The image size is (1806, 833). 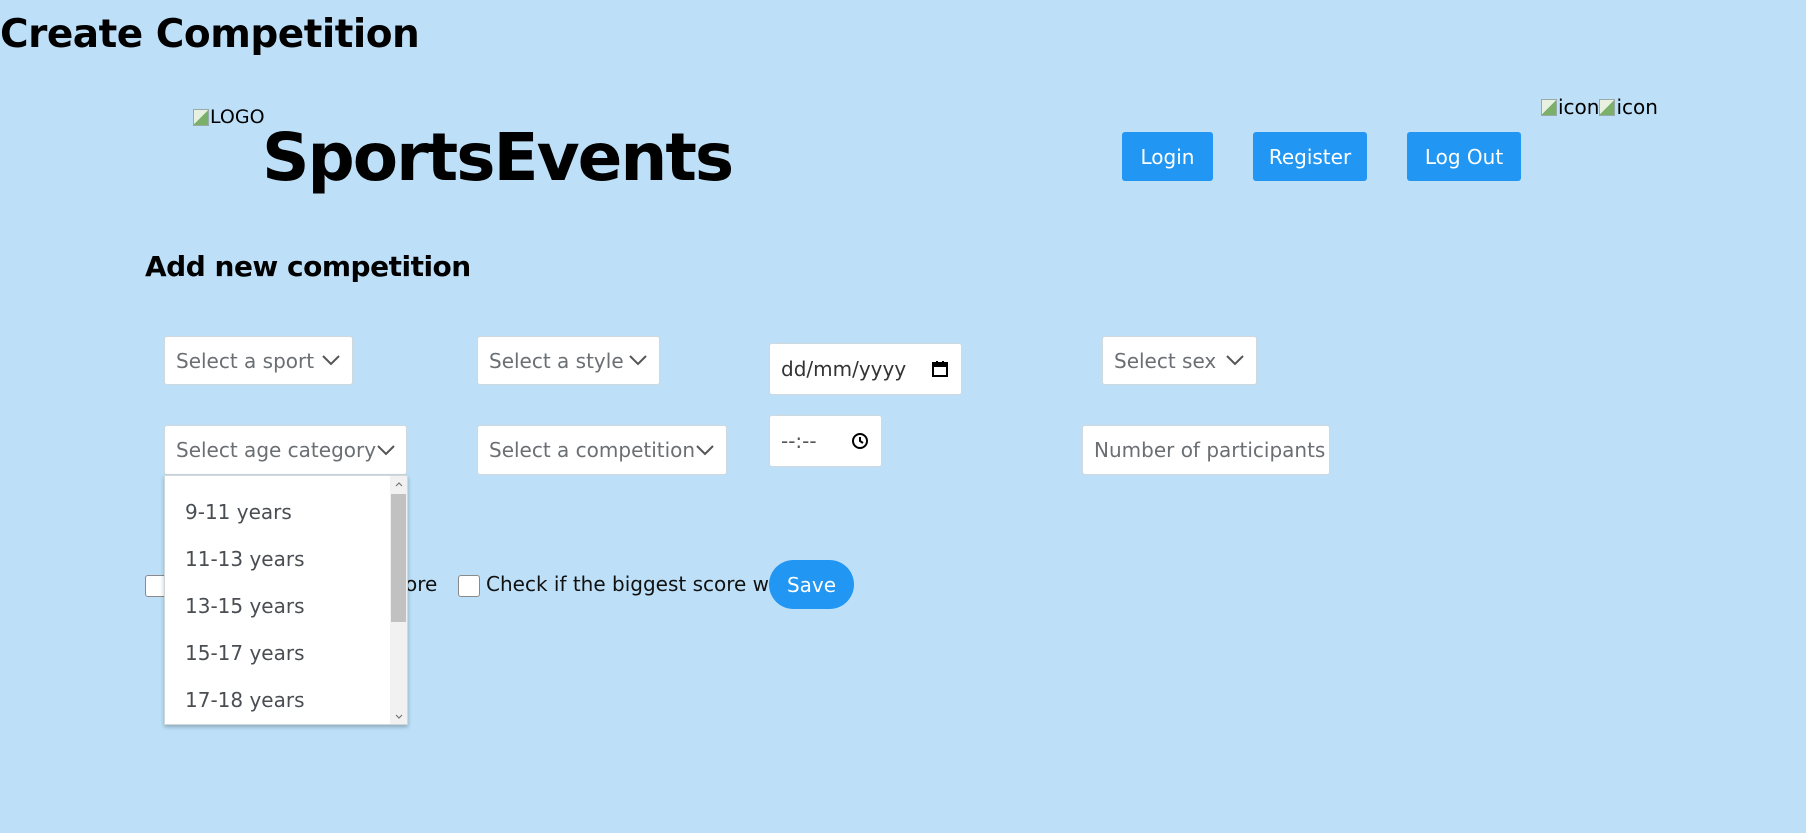 What do you see at coordinates (642, 584) in the screenshot?
I see `biggest-score-label: Check if the biggest score wins` at bounding box center [642, 584].